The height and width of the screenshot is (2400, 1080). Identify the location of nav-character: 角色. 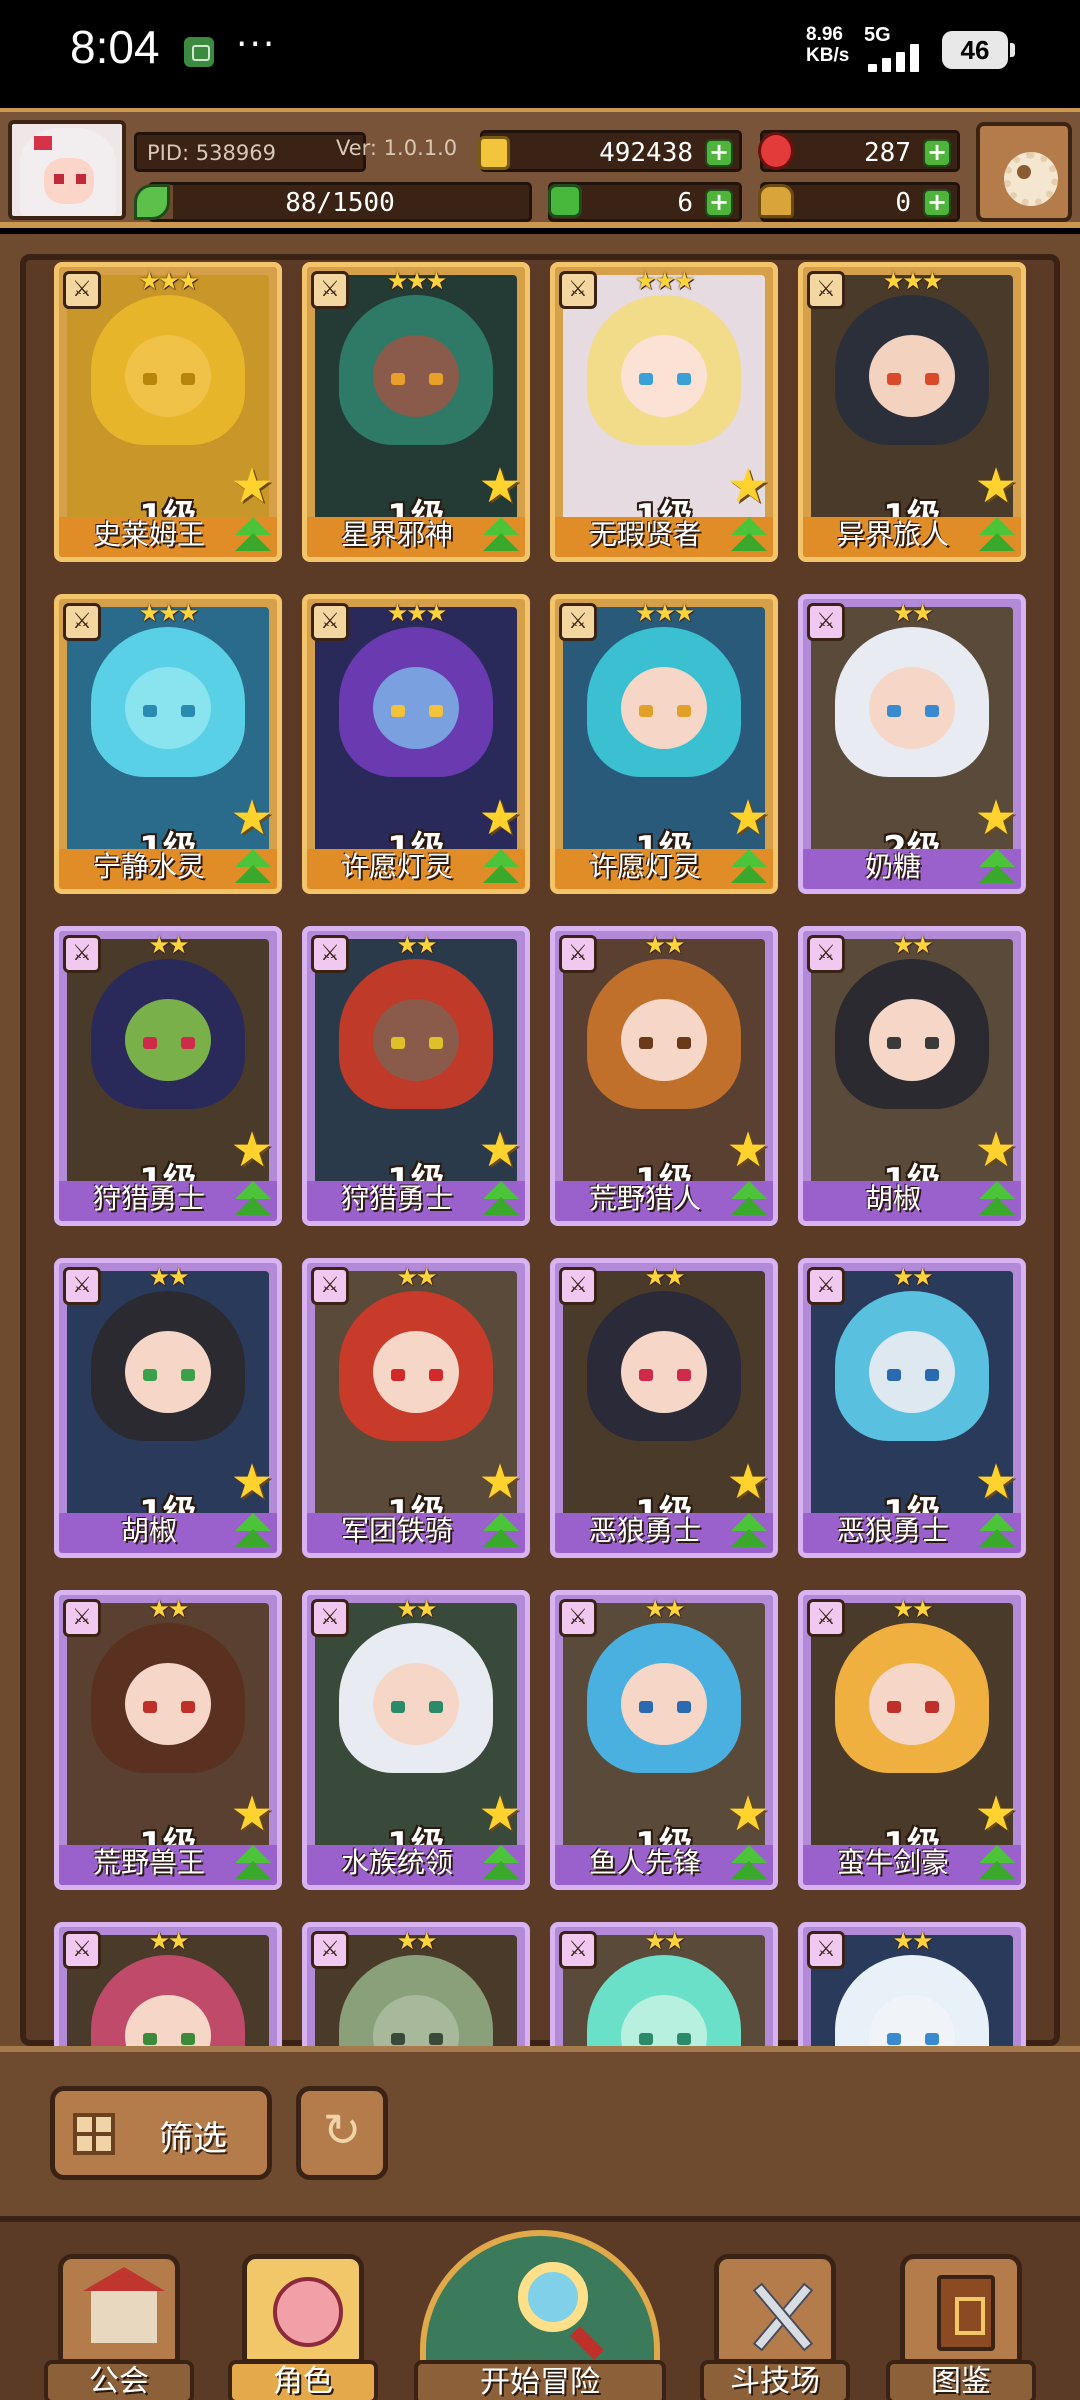
(303, 2327).